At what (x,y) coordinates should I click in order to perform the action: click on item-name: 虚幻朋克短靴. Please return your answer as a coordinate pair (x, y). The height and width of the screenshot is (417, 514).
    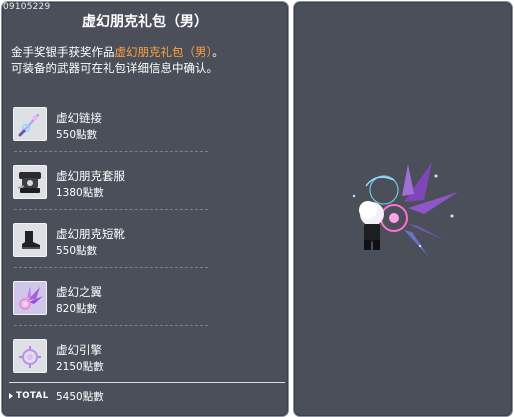
    Looking at the image, I should click on (90, 234).